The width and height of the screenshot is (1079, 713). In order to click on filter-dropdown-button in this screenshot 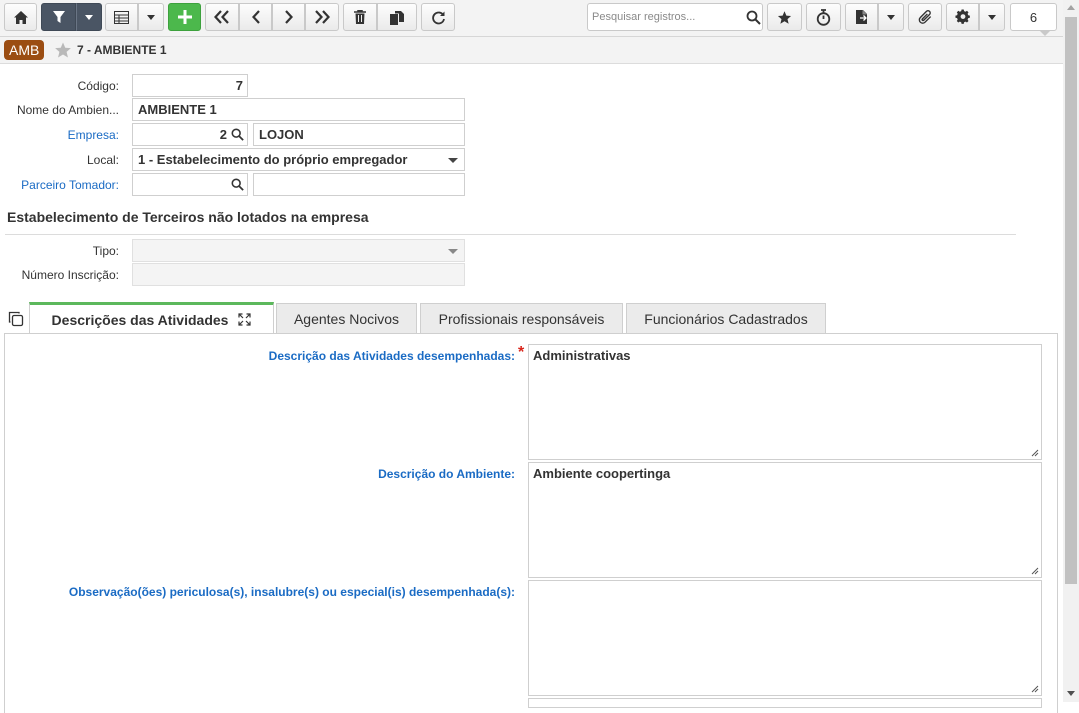, I will do `click(89, 17)`.